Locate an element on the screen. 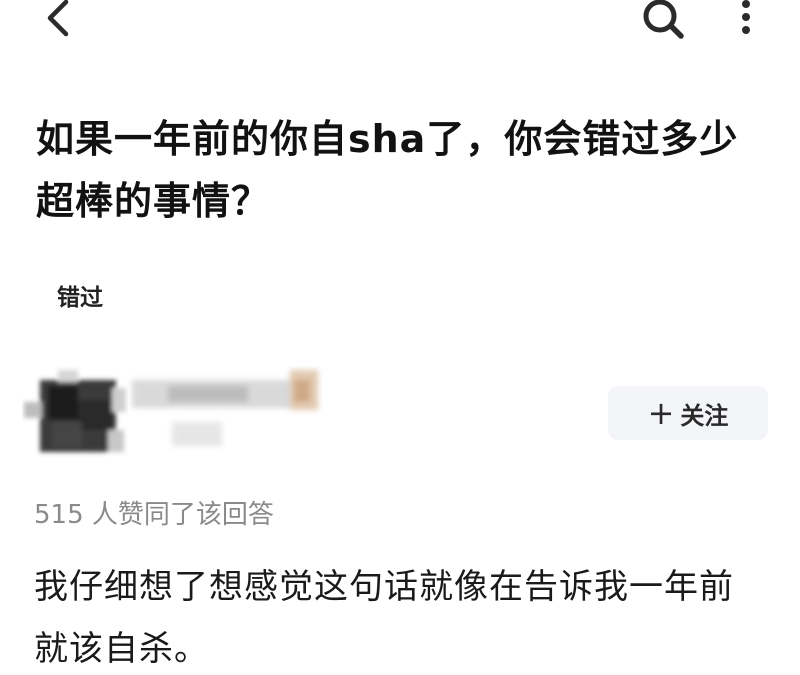 The height and width of the screenshot is (675, 800). follow-button: + 关注 is located at coordinates (688, 413).